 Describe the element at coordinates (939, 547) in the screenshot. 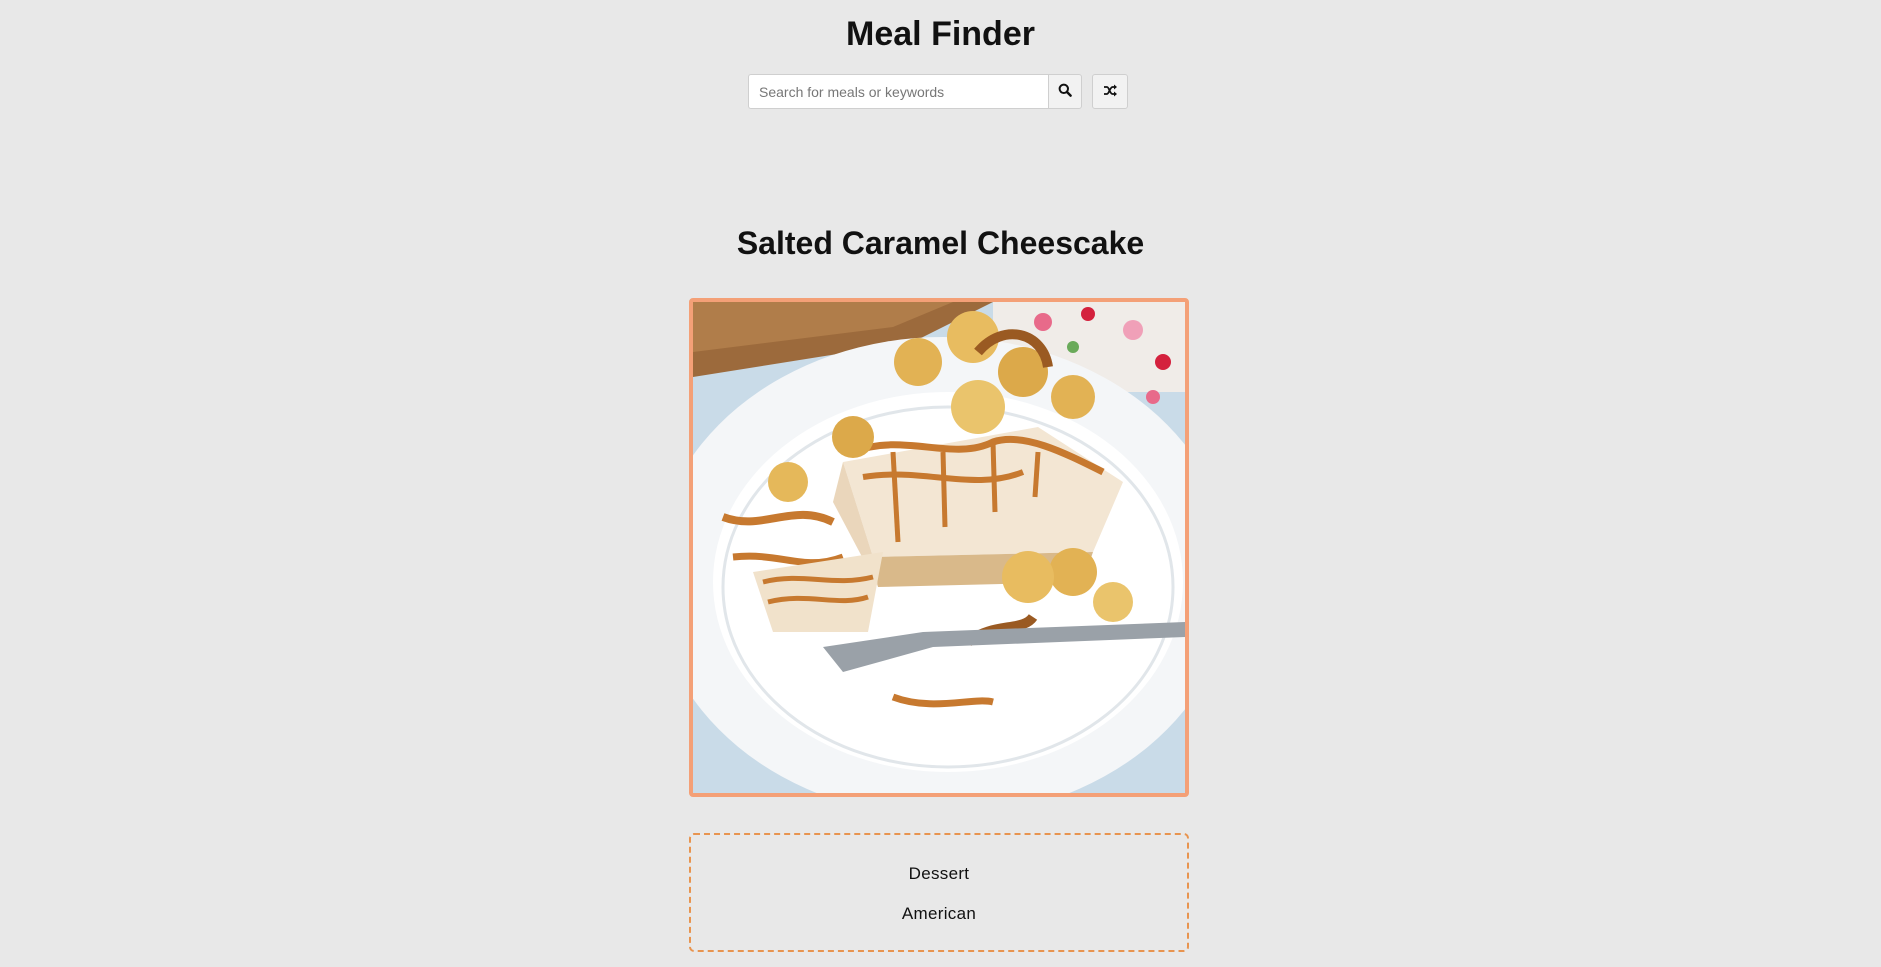

I see `meal-image` at that location.